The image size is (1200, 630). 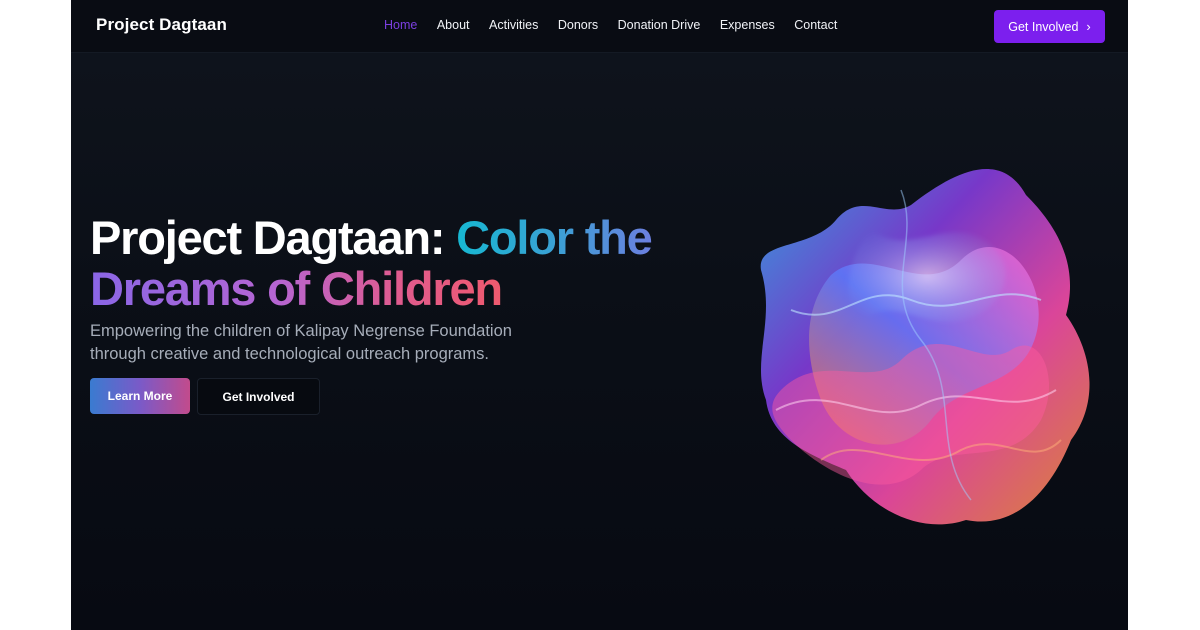 What do you see at coordinates (659, 25) in the screenshot?
I see `nav-link-donation-drive: Donation Drive` at bounding box center [659, 25].